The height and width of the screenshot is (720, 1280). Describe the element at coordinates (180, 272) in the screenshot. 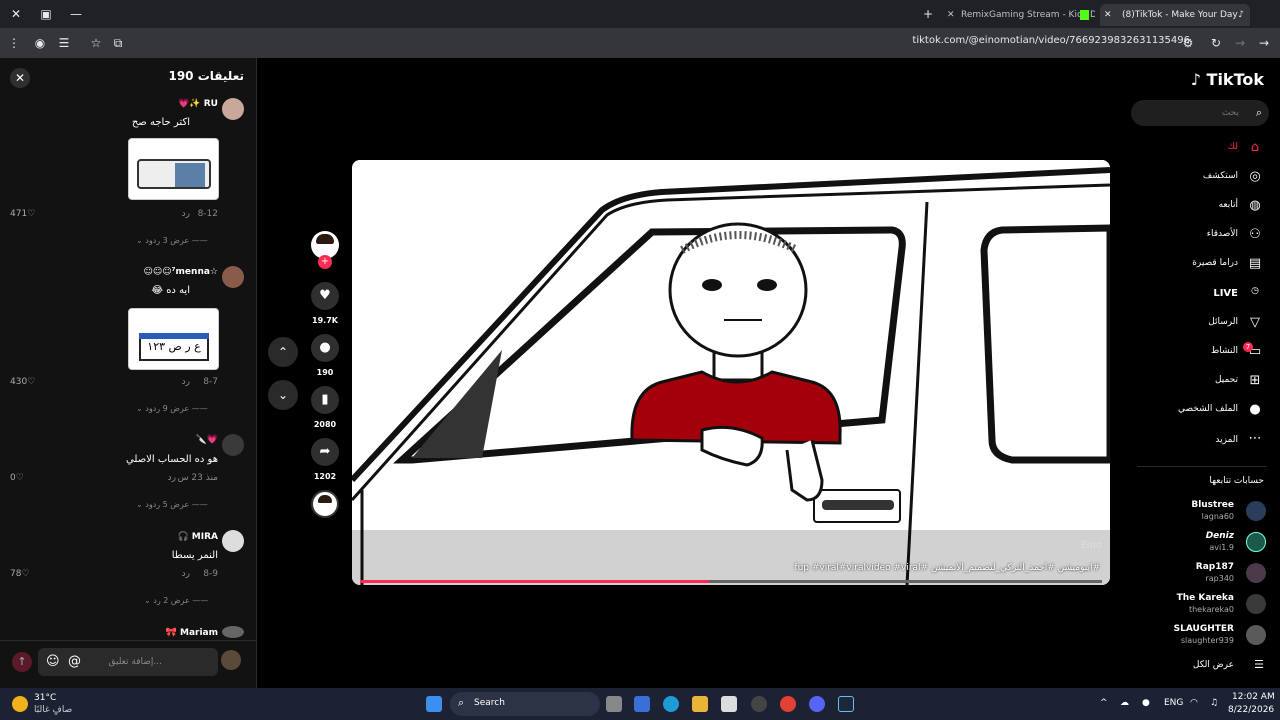

I see `comment-username: ☆⁷menna☺☺☺` at that location.